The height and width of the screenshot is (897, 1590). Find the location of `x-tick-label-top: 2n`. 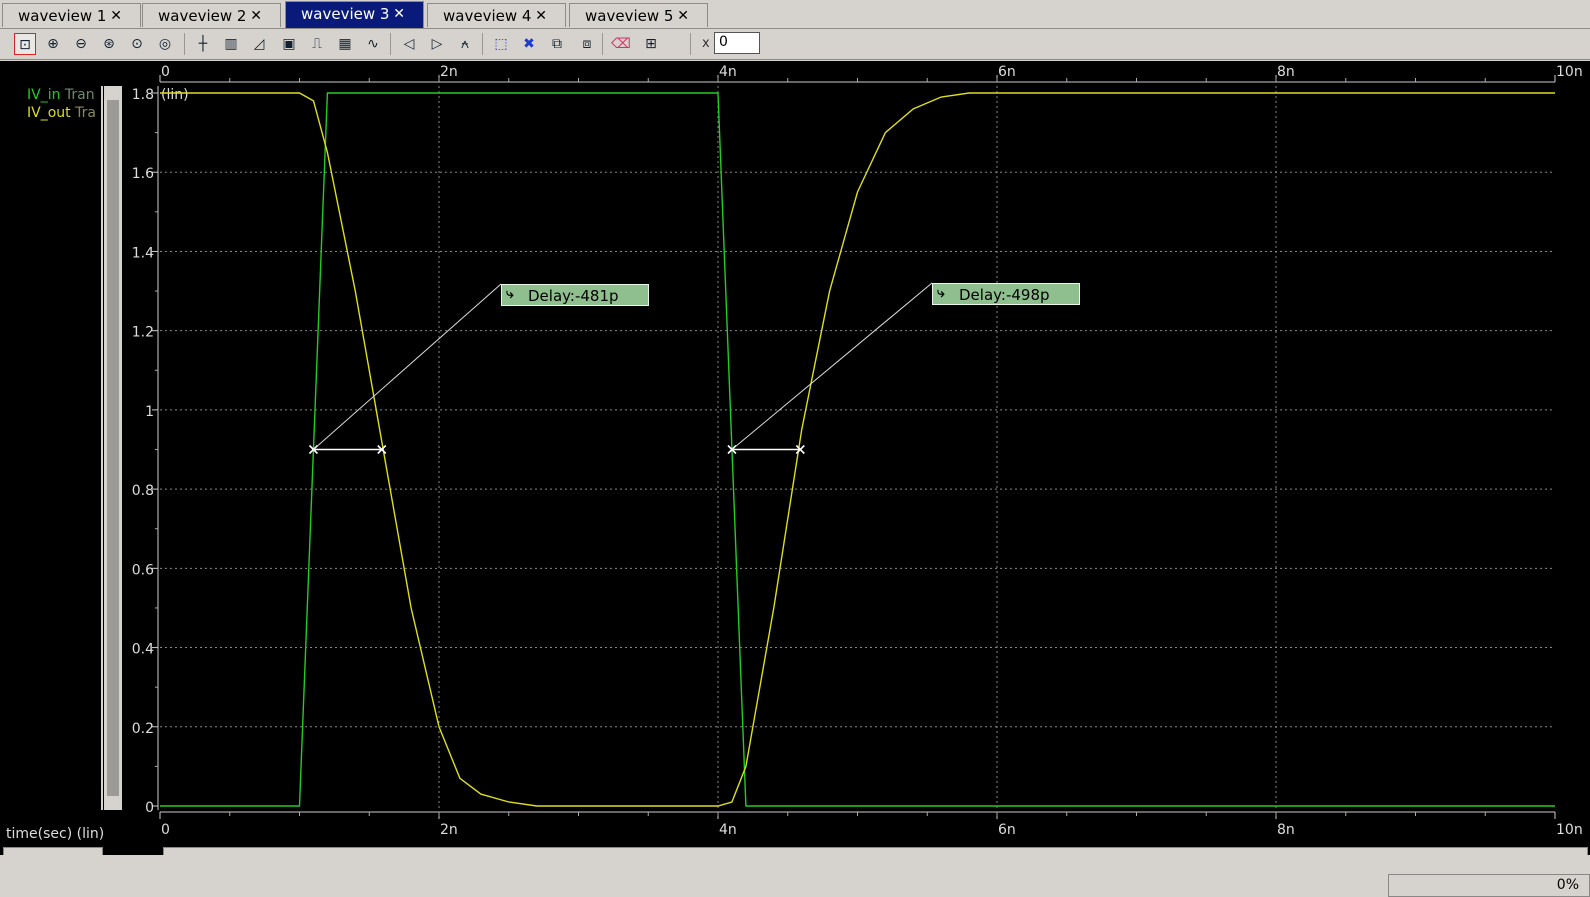

x-tick-label-top: 2n is located at coordinates (449, 72).